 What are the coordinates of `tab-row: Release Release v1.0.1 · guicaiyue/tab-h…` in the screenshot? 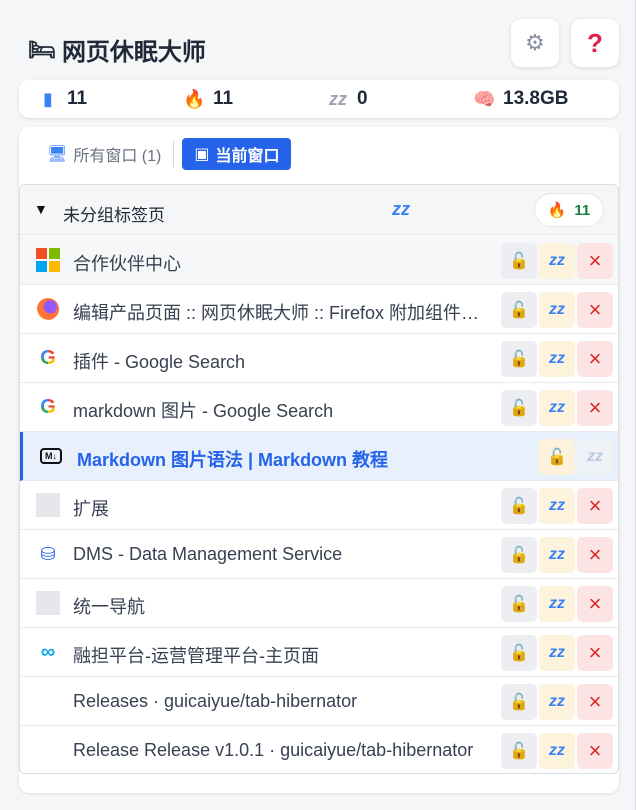 It's located at (319, 749).